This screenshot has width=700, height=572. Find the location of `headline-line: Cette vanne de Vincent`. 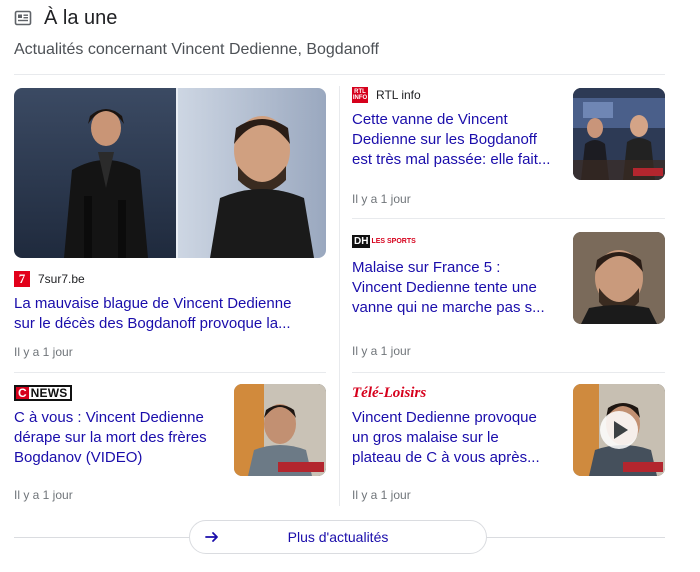

headline-line: Cette vanne de Vincent is located at coordinates (430, 119).